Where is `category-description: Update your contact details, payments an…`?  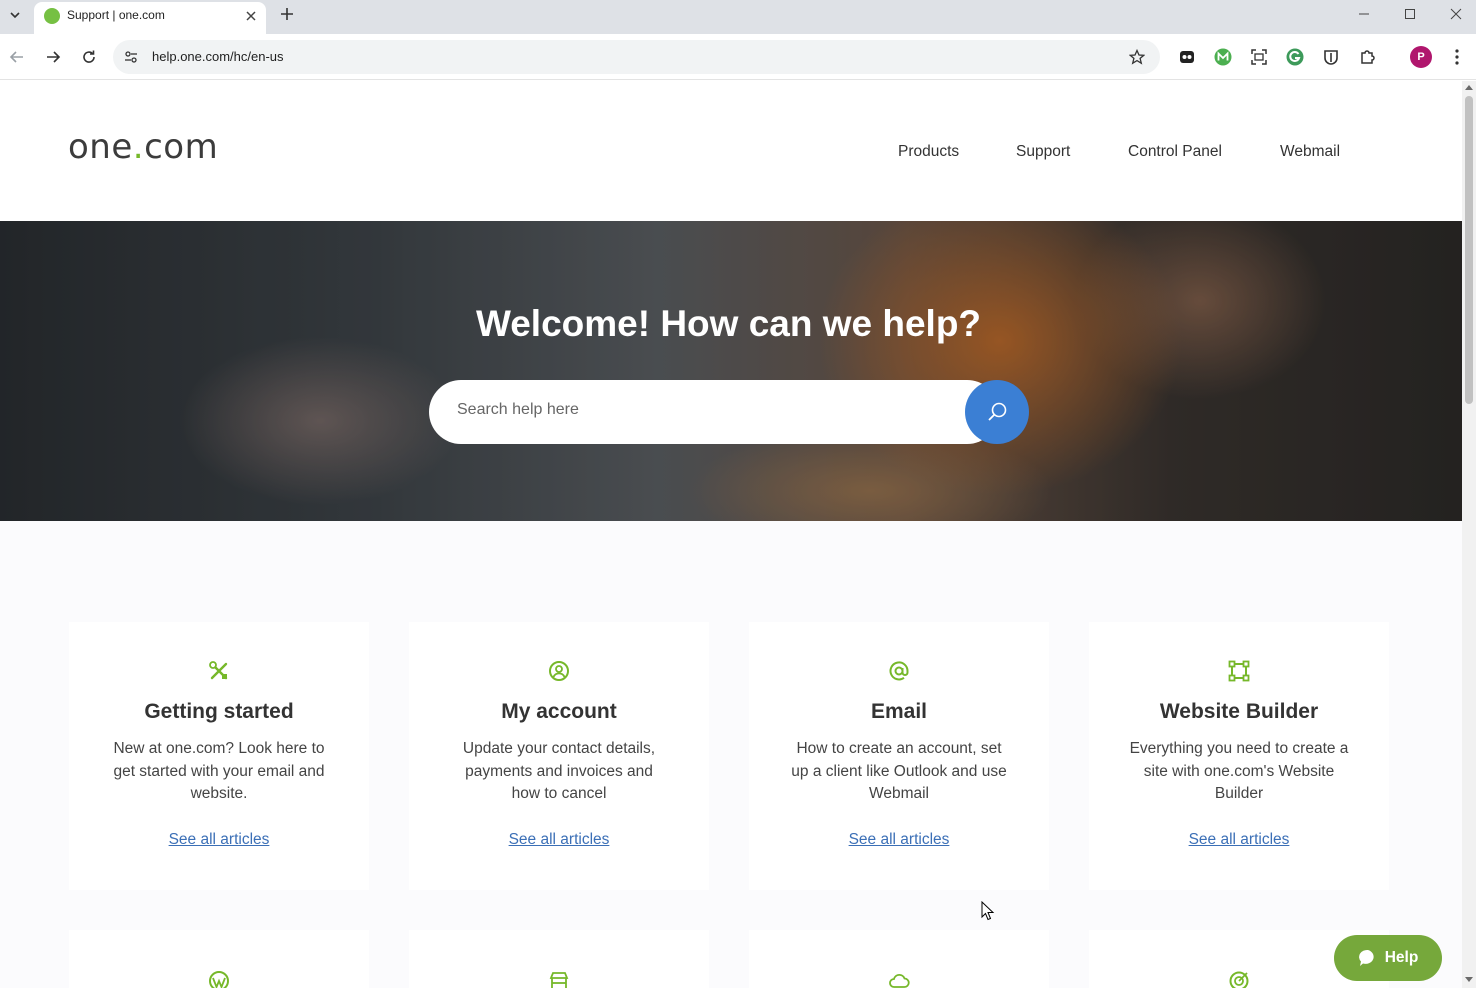
category-description: Update your contact details, payments an… is located at coordinates (559, 771).